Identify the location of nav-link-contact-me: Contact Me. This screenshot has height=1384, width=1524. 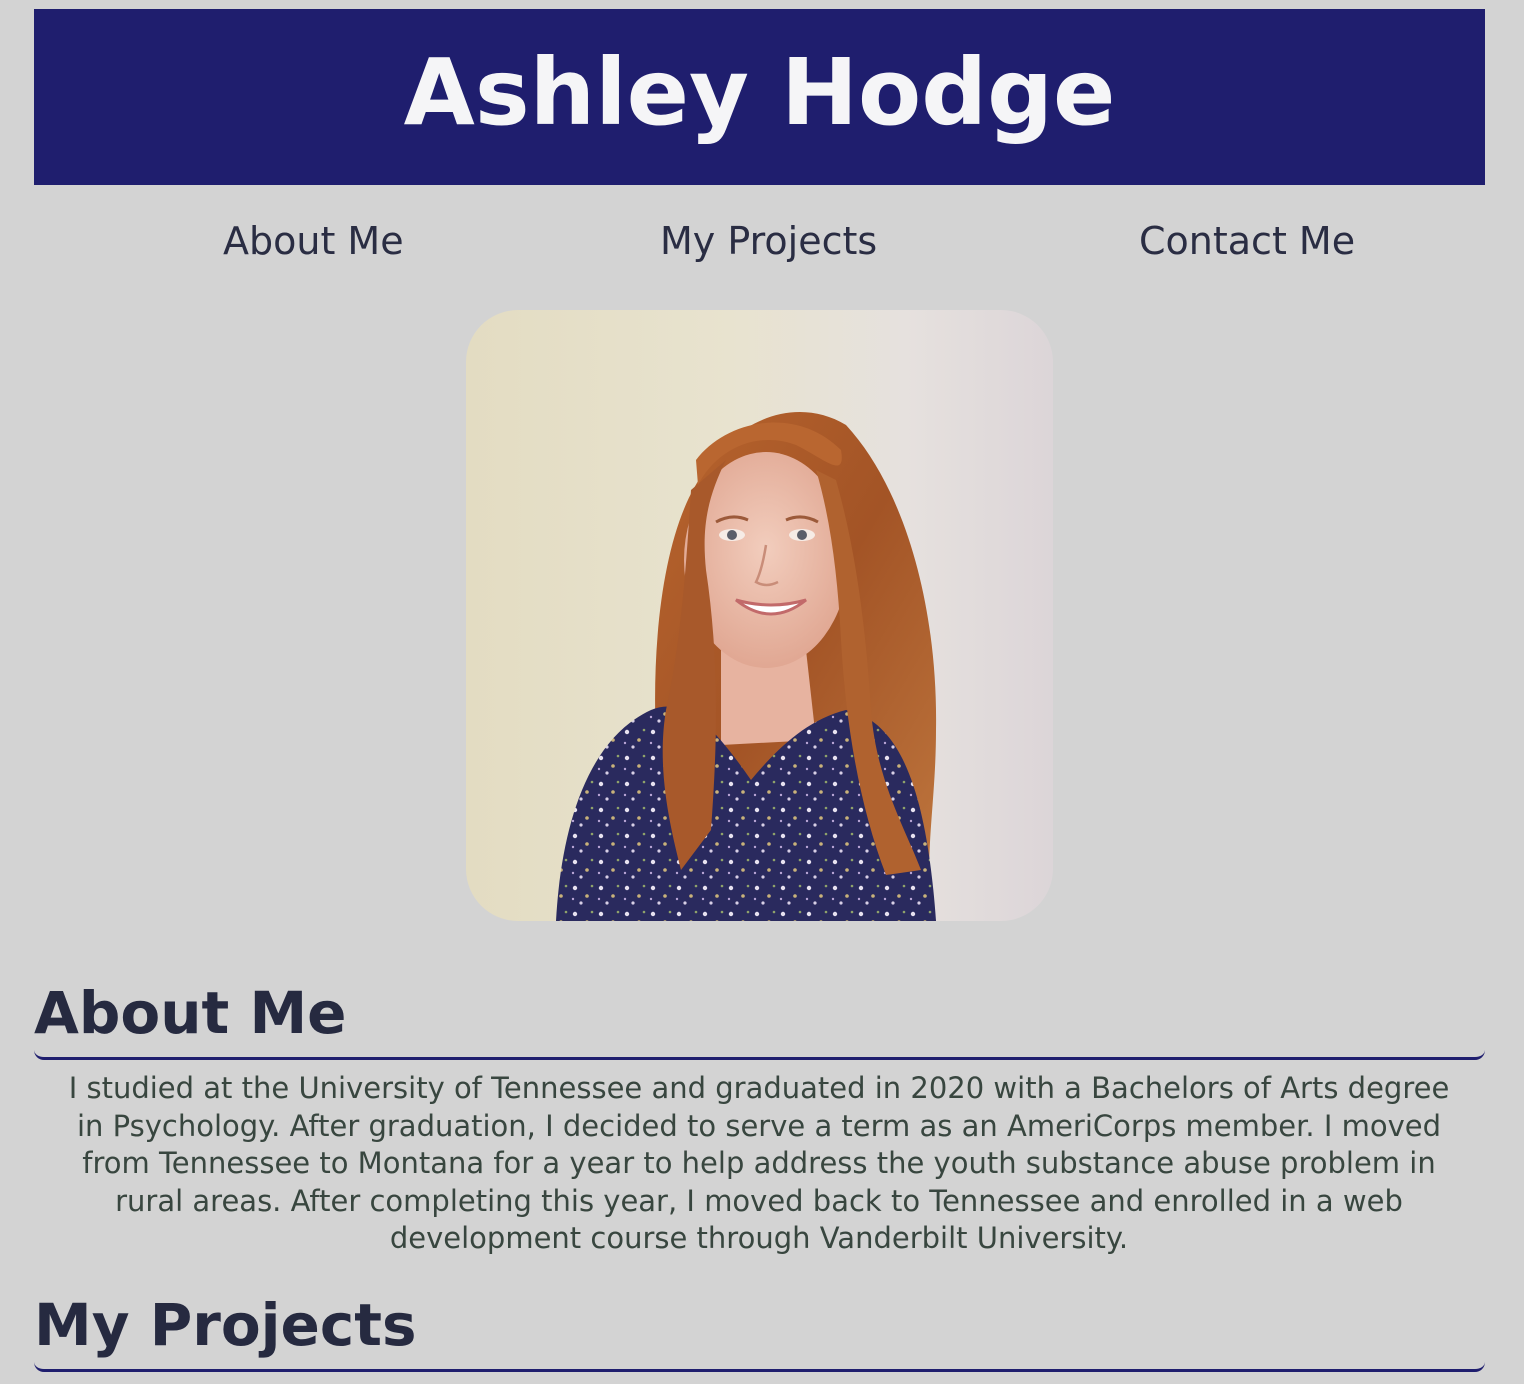
(1247, 241).